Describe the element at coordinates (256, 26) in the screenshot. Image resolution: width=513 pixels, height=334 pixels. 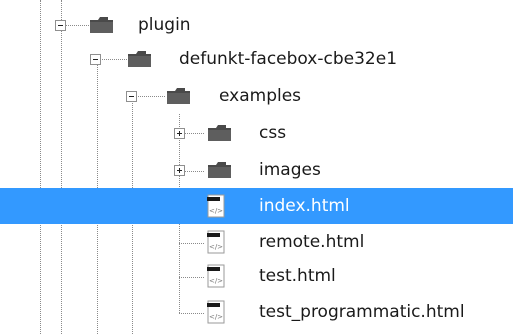
I see `tree-node-plugin: plugin` at that location.